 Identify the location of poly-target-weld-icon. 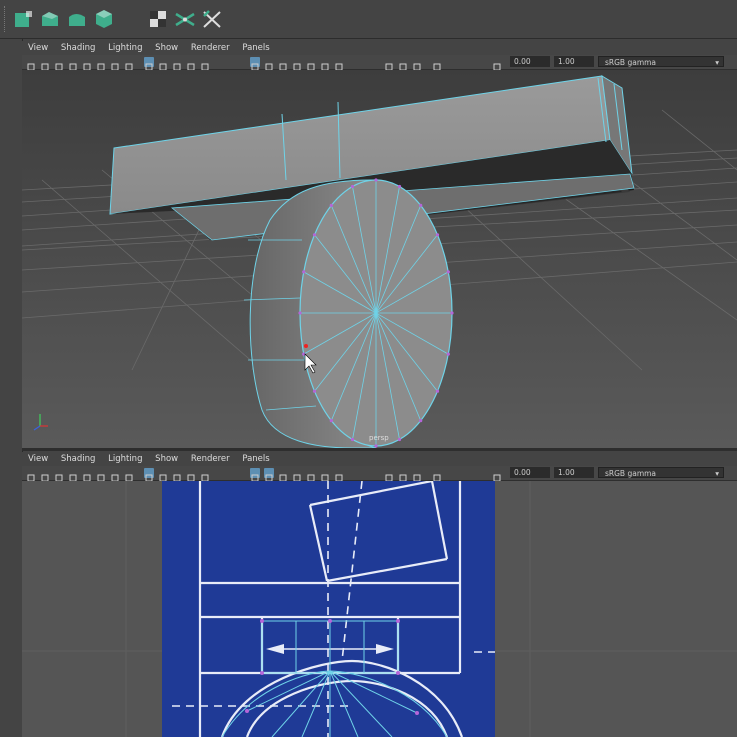
(212, 19).